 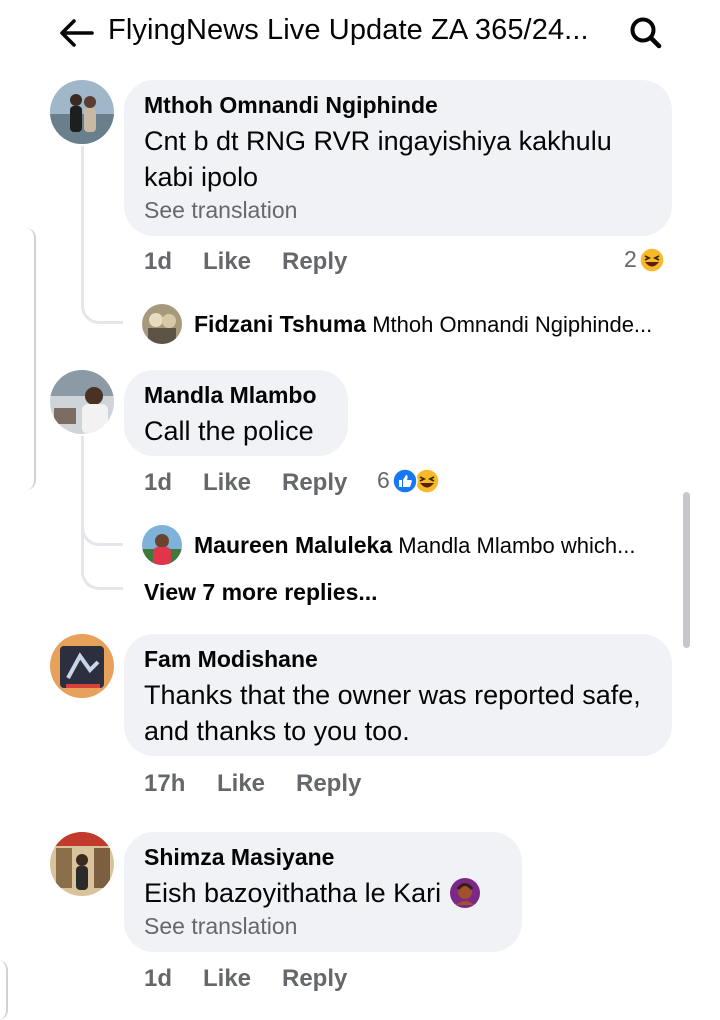 What do you see at coordinates (652, 259) in the screenshot?
I see `haha-reaction-icon` at bounding box center [652, 259].